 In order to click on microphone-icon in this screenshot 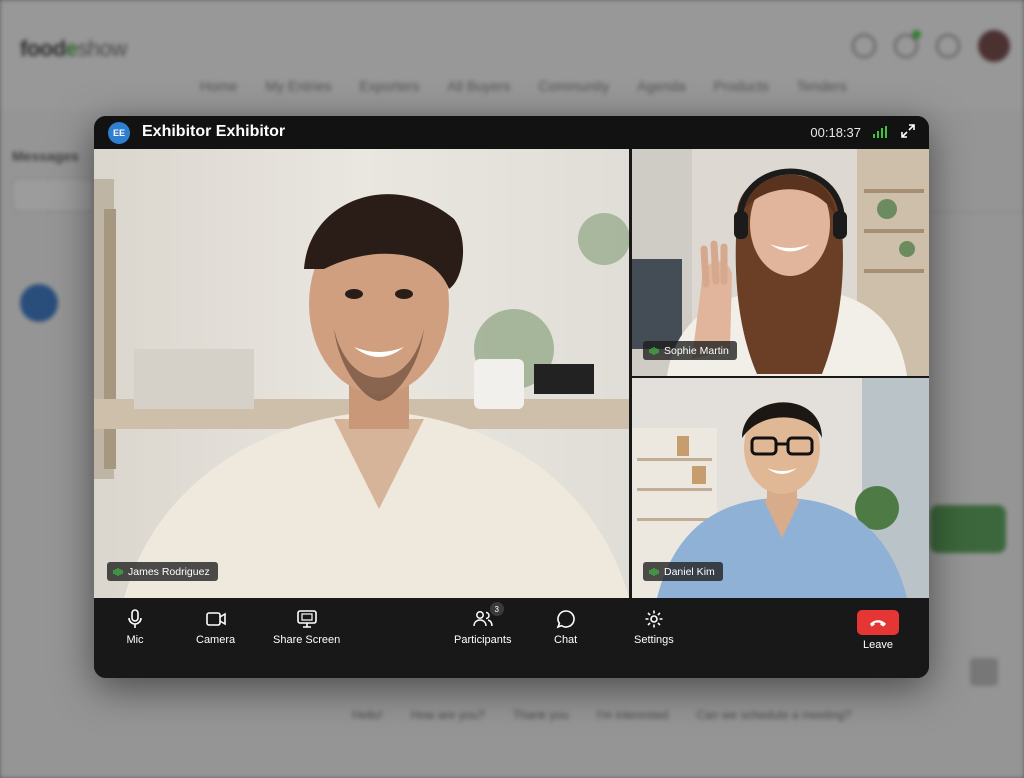, I will do `click(135, 619)`.